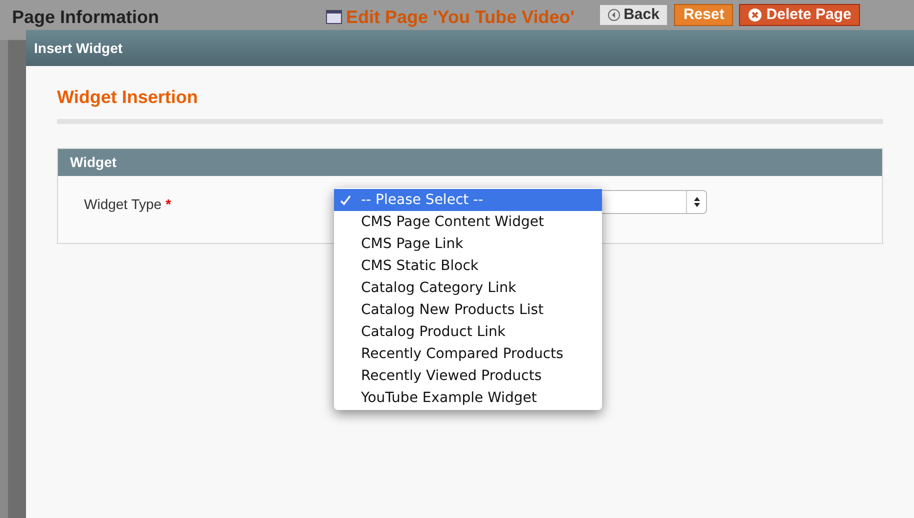 The width and height of the screenshot is (914, 518). What do you see at coordinates (460, 17) in the screenshot?
I see `edit-page-title: Edit Page 'You Tube Video'` at bounding box center [460, 17].